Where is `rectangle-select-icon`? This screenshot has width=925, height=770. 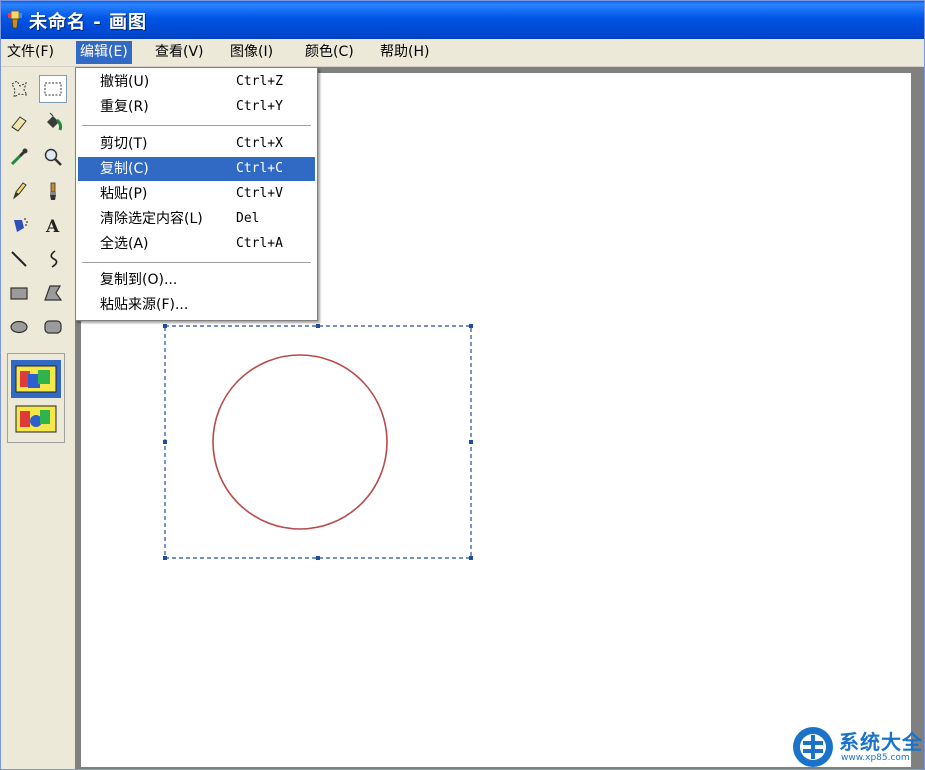 rectangle-select-icon is located at coordinates (53, 89).